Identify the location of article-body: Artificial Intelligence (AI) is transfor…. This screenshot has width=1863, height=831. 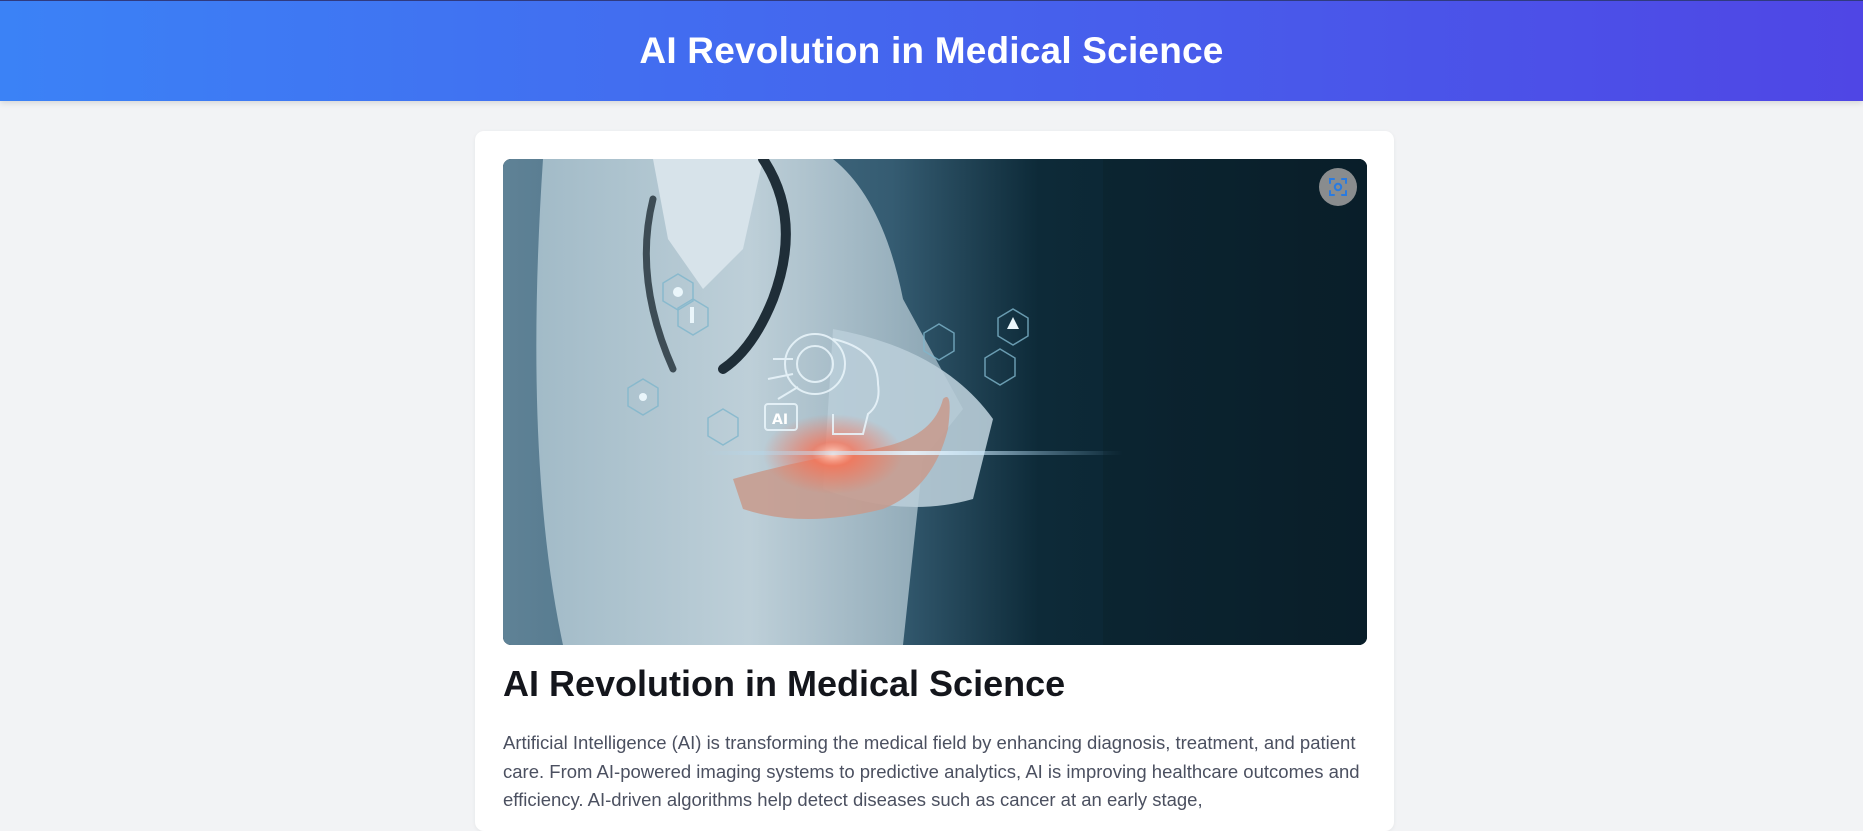
(931, 771).